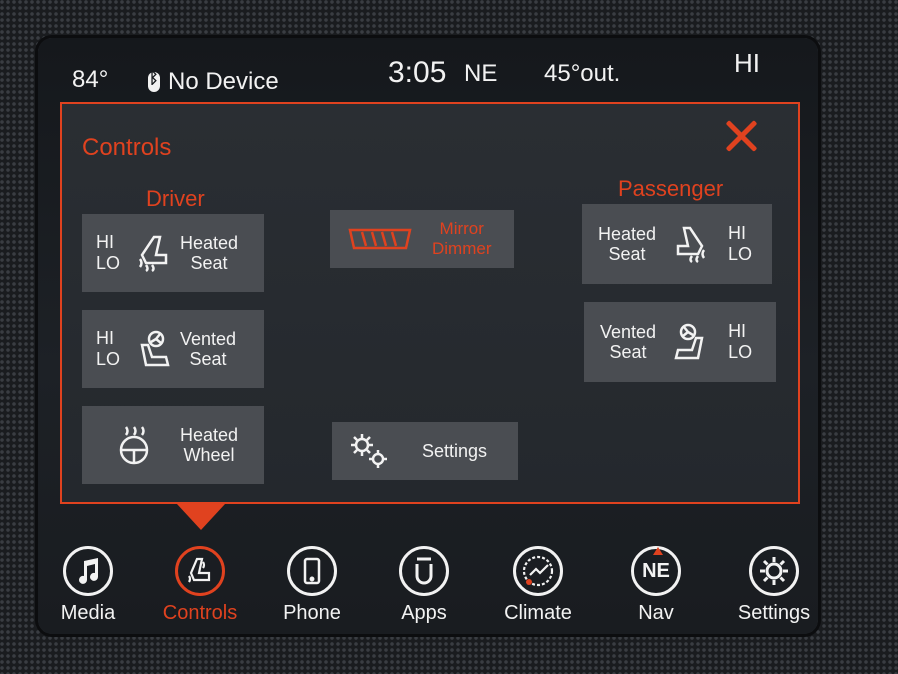 The width and height of the screenshot is (898, 674). What do you see at coordinates (422, 239) in the screenshot?
I see `mirror-dimmer-button: Mirror Dimmer` at bounding box center [422, 239].